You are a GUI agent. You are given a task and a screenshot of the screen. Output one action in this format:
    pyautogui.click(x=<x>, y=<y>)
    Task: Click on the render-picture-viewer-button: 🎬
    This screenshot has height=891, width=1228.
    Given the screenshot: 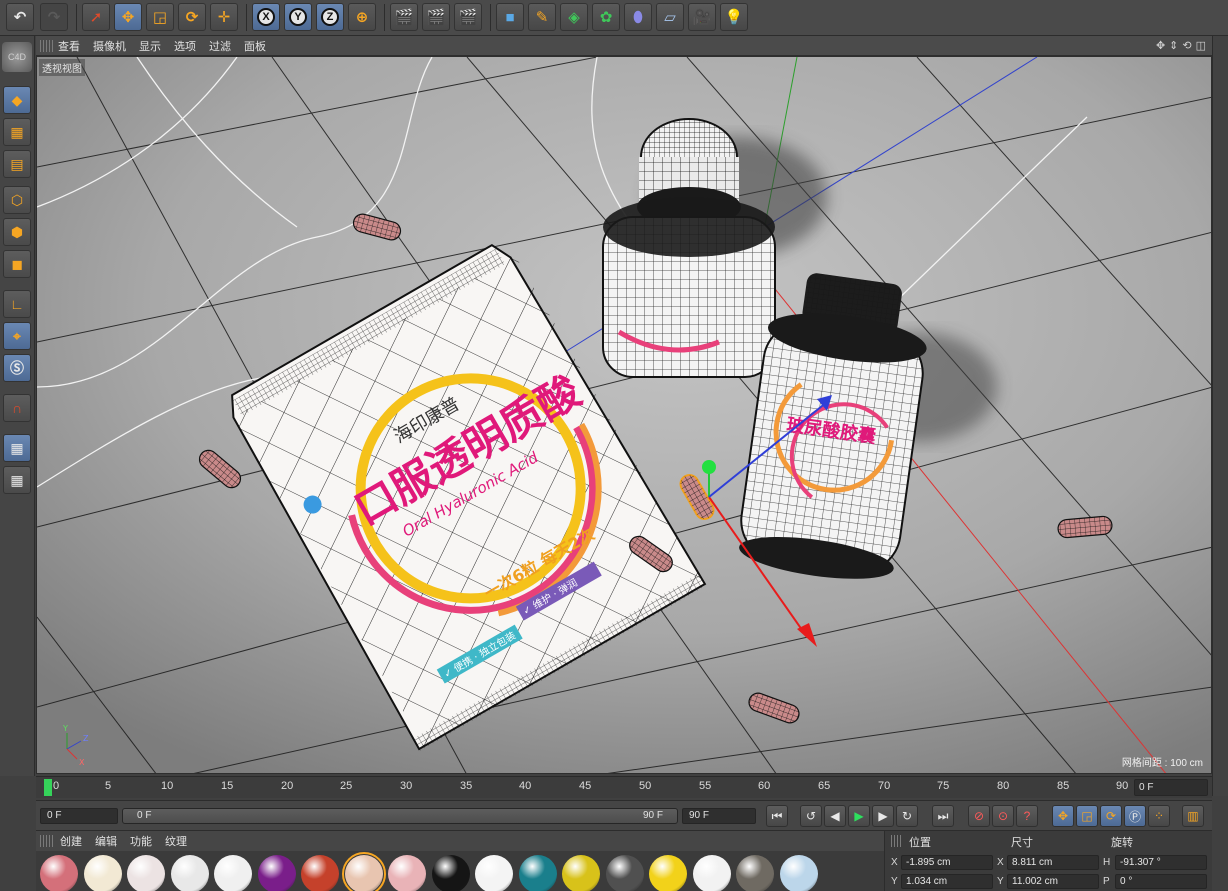 What is the action you would take?
    pyautogui.click(x=436, y=17)
    